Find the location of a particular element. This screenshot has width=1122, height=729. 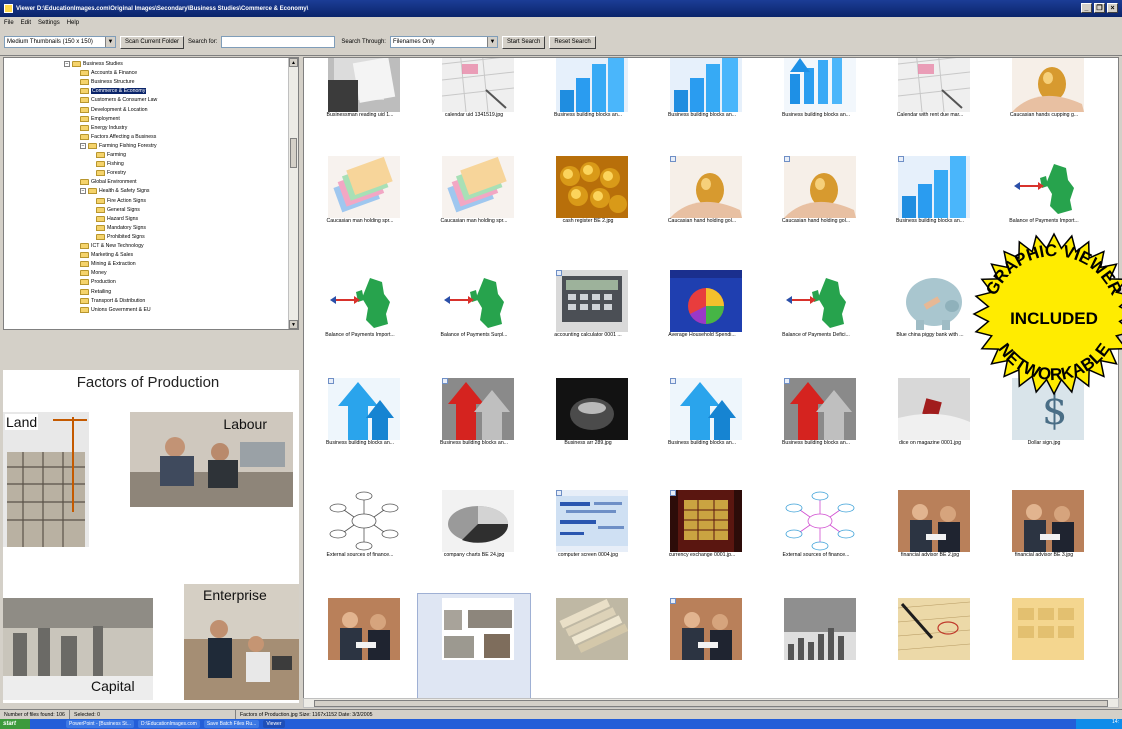

thumbnail-item: financial advisor BE 3.jpg is located at coordinates (1044, 541).